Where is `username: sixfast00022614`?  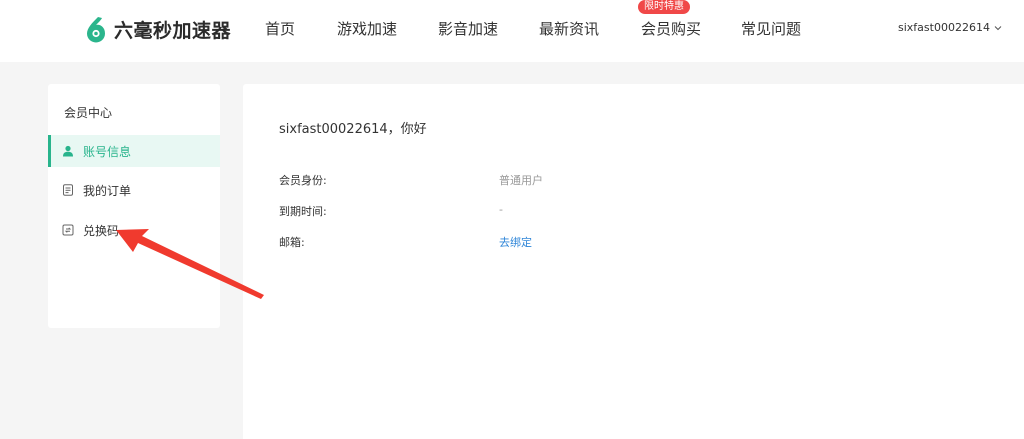 username: sixfast00022614 is located at coordinates (944, 27).